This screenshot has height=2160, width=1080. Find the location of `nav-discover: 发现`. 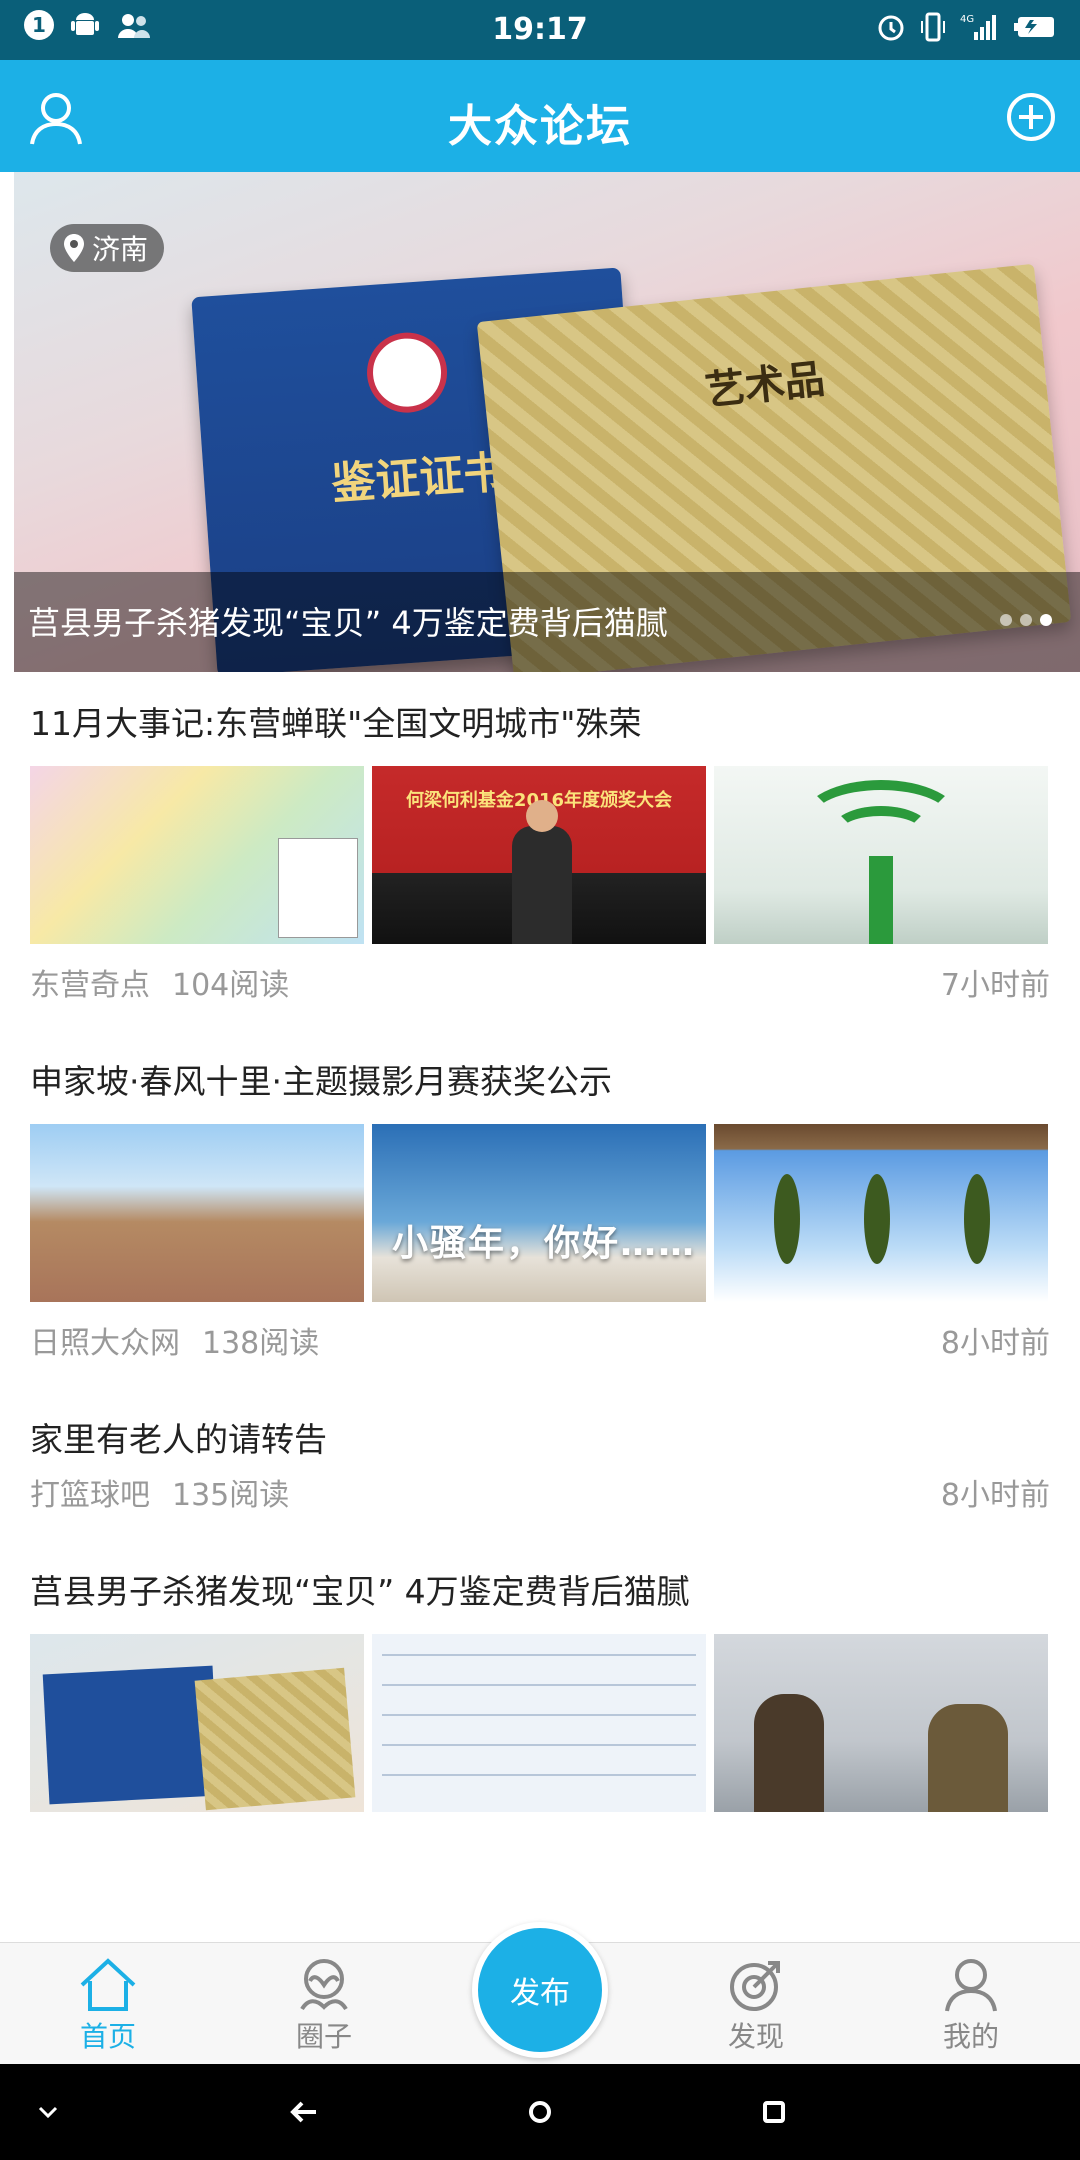

nav-discover: 发现 is located at coordinates (756, 2006).